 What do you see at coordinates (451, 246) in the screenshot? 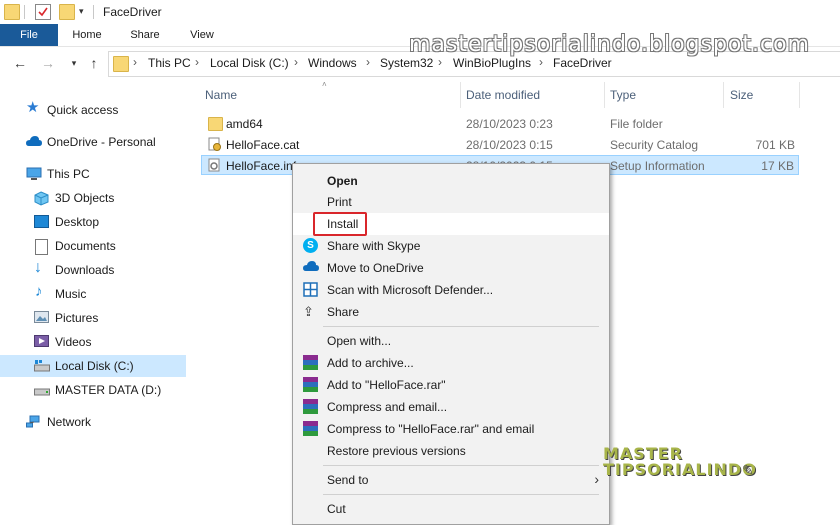
I see `menu-item-share-skype: S Share with Skype` at bounding box center [451, 246].